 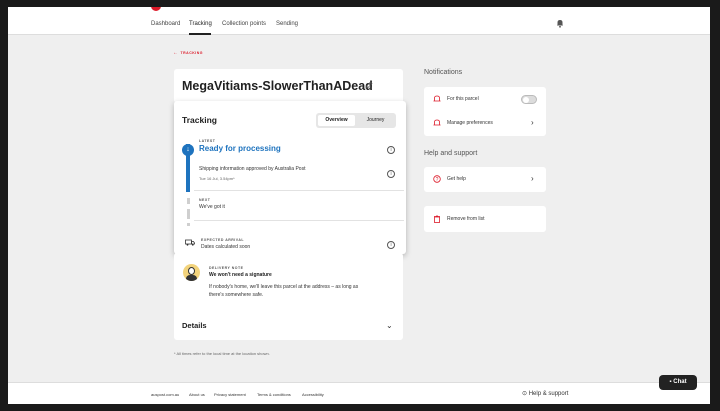 I want to click on back-label: TRACKING, so click(x=191, y=53).